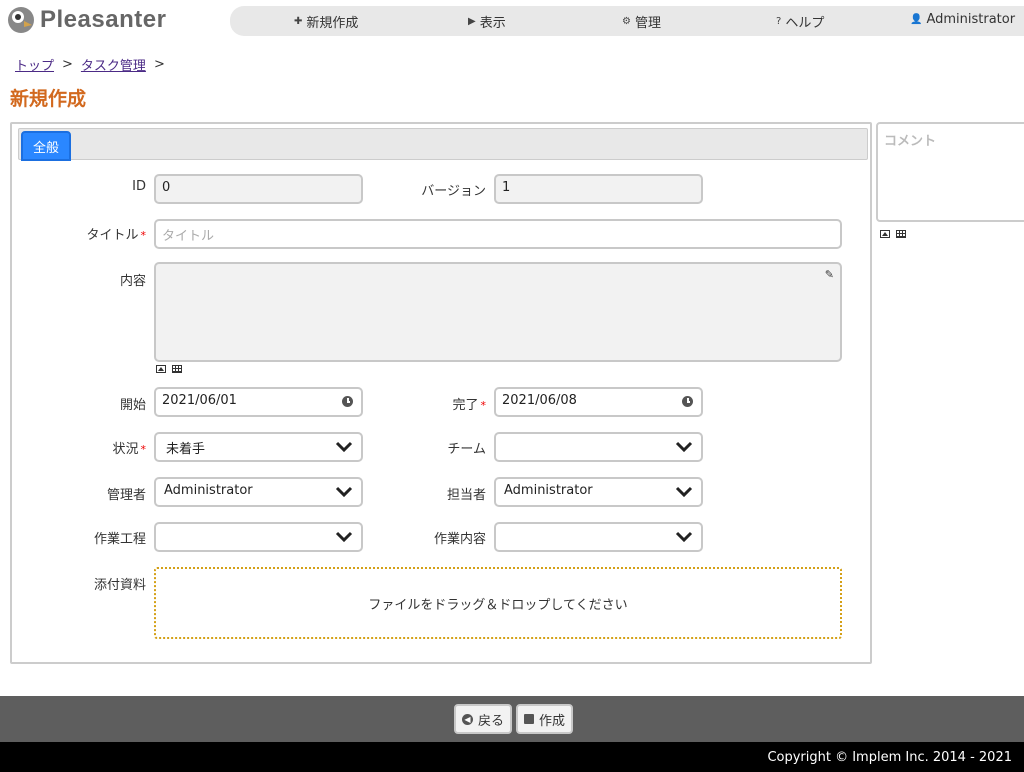  I want to click on complete-date-value: 2021/06/08, so click(539, 400).